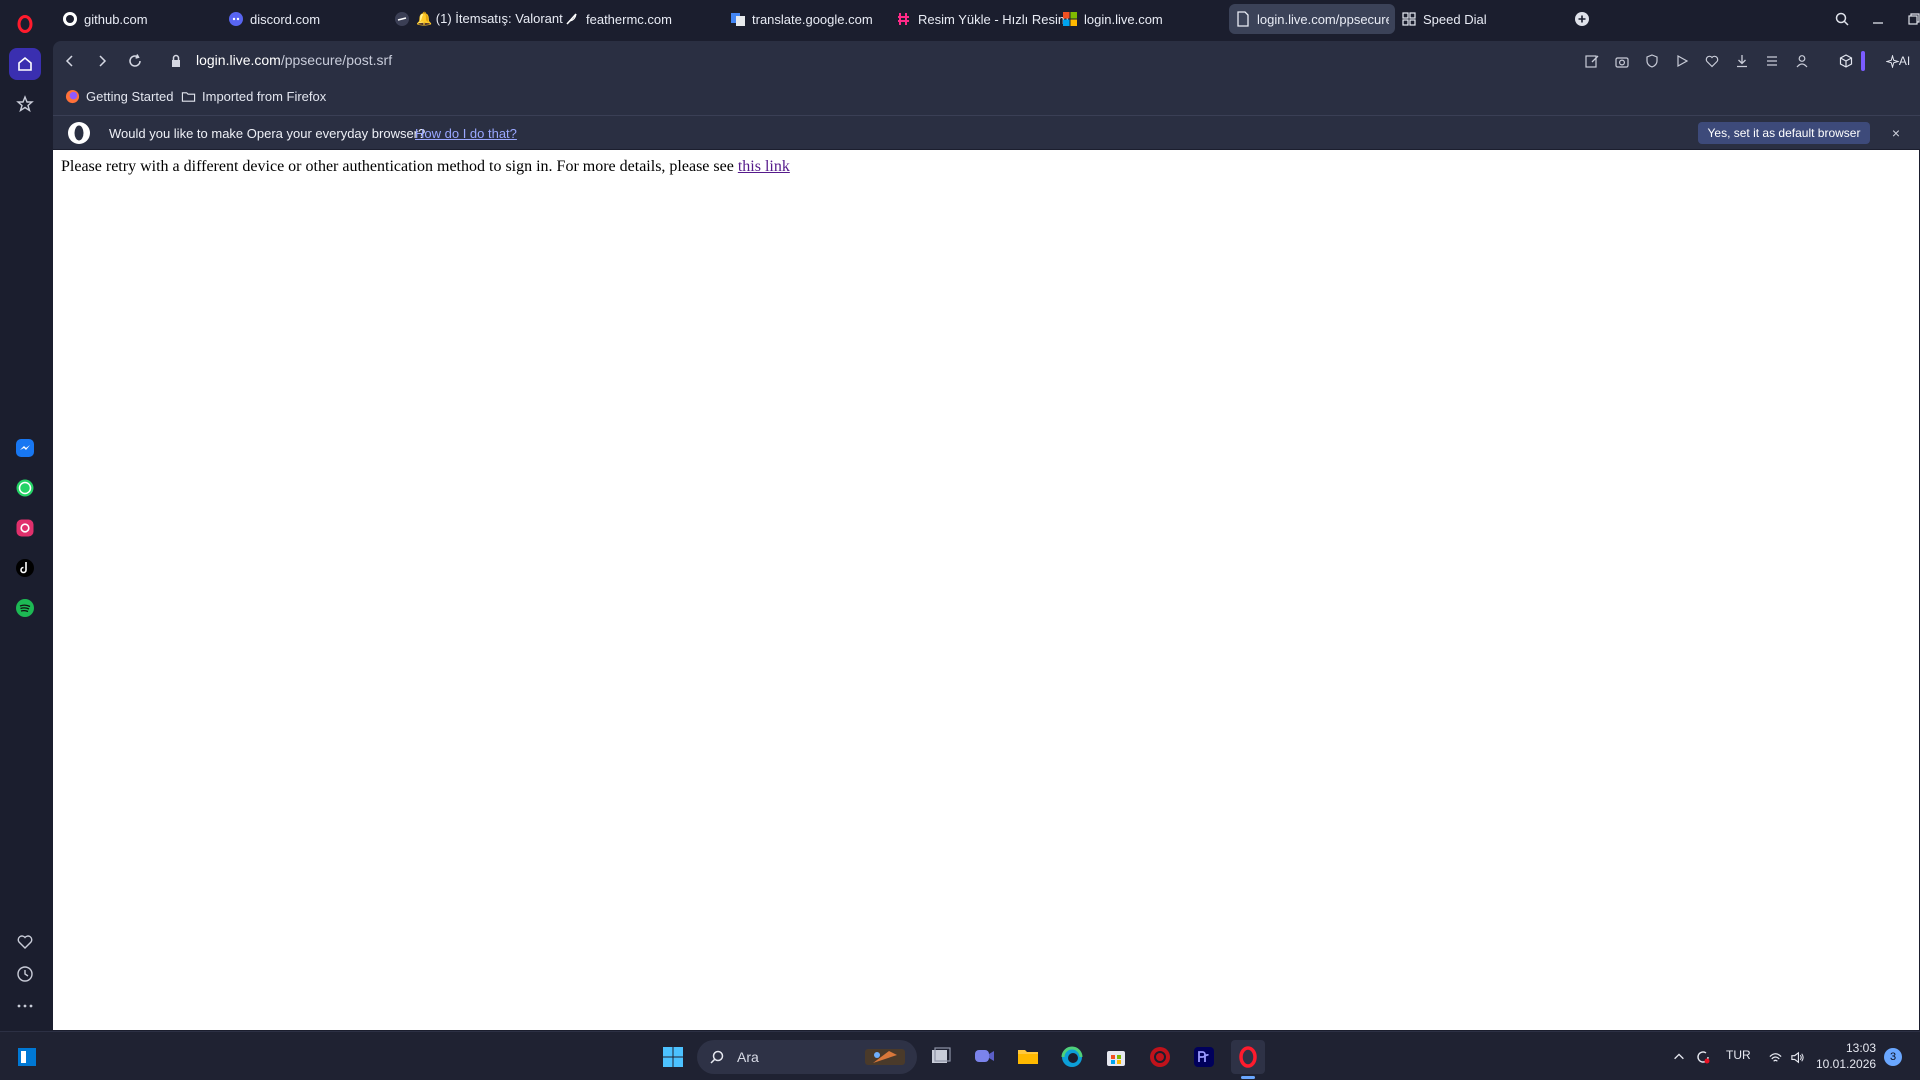  What do you see at coordinates (1123, 19) in the screenshot?
I see `tab-label: login.live.com` at bounding box center [1123, 19].